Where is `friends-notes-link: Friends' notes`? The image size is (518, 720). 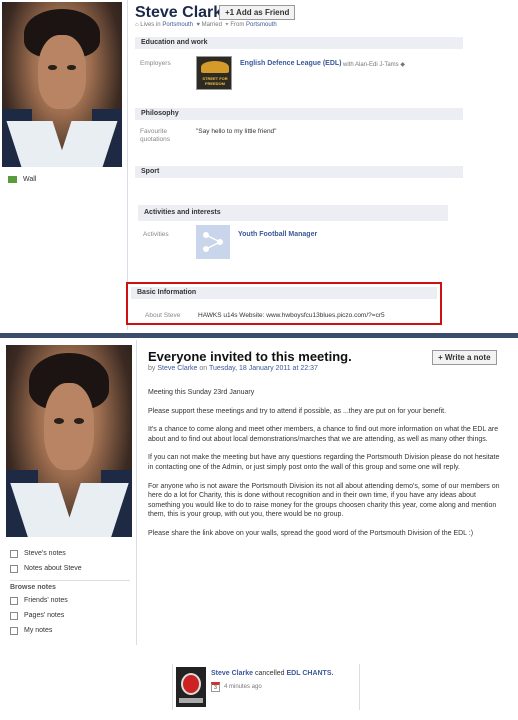
friends-notes-link: Friends' notes is located at coordinates (70, 600).